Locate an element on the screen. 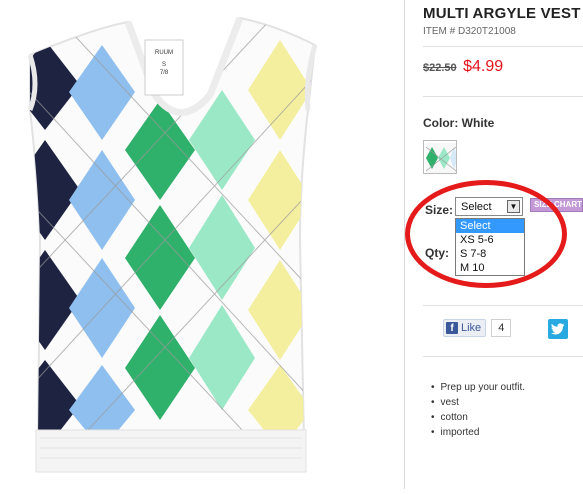  swatch-argyle-icon is located at coordinates (440, 158).